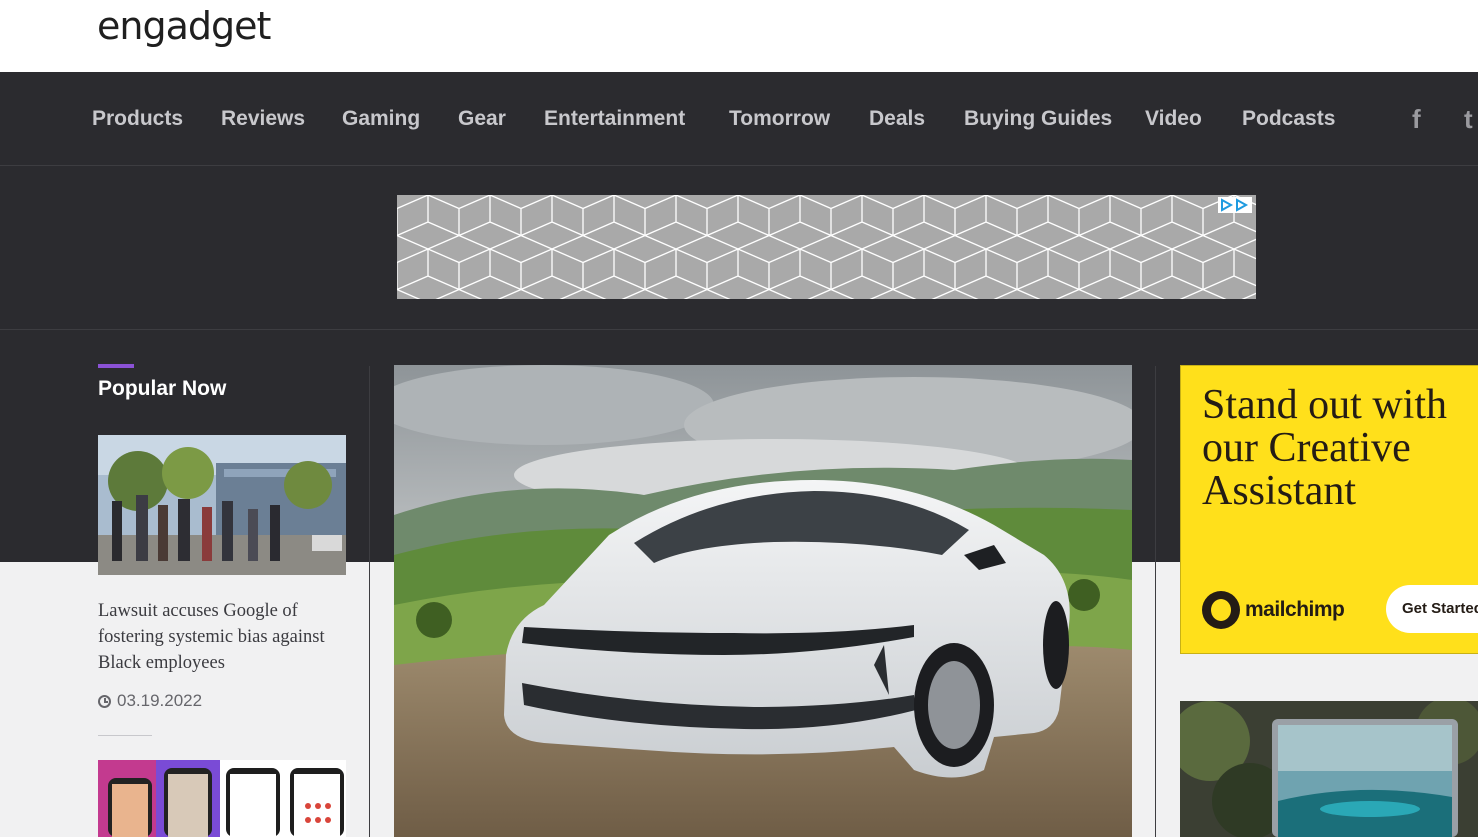 Image resolution: width=1478 pixels, height=837 pixels. What do you see at coordinates (1416, 119) in the screenshot?
I see `facebook-icon: f` at bounding box center [1416, 119].